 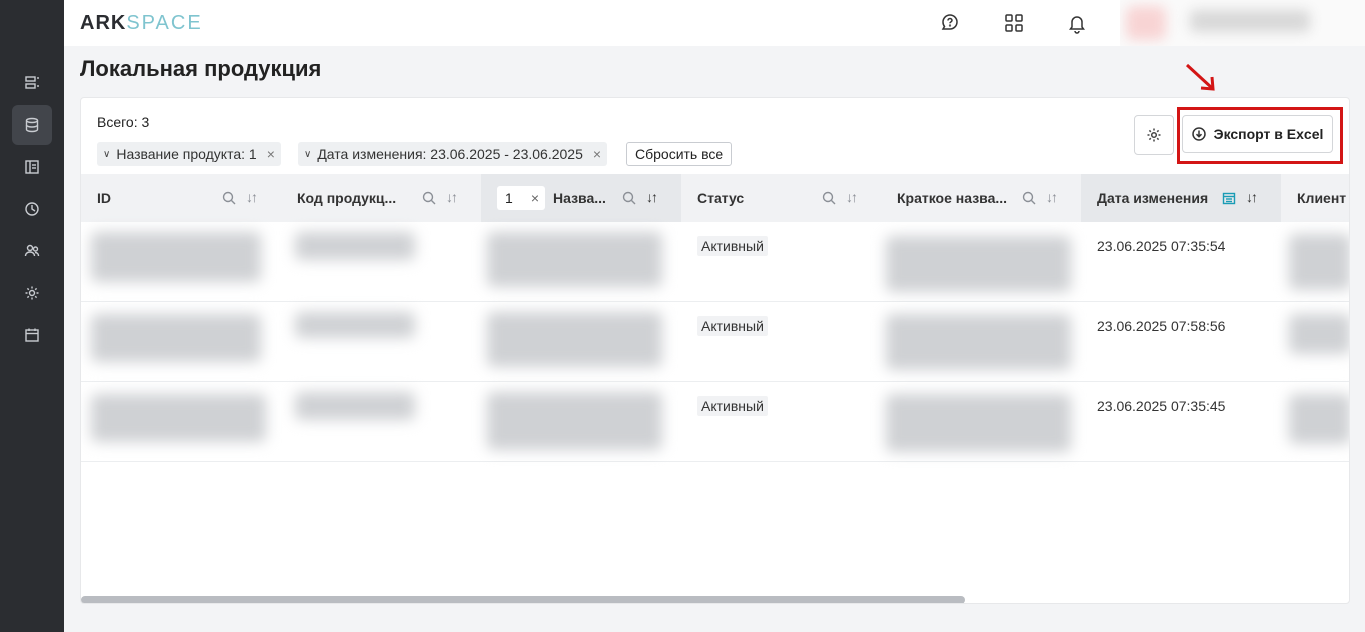 I want to click on logo: ARKSPACE, so click(x=141, y=23).